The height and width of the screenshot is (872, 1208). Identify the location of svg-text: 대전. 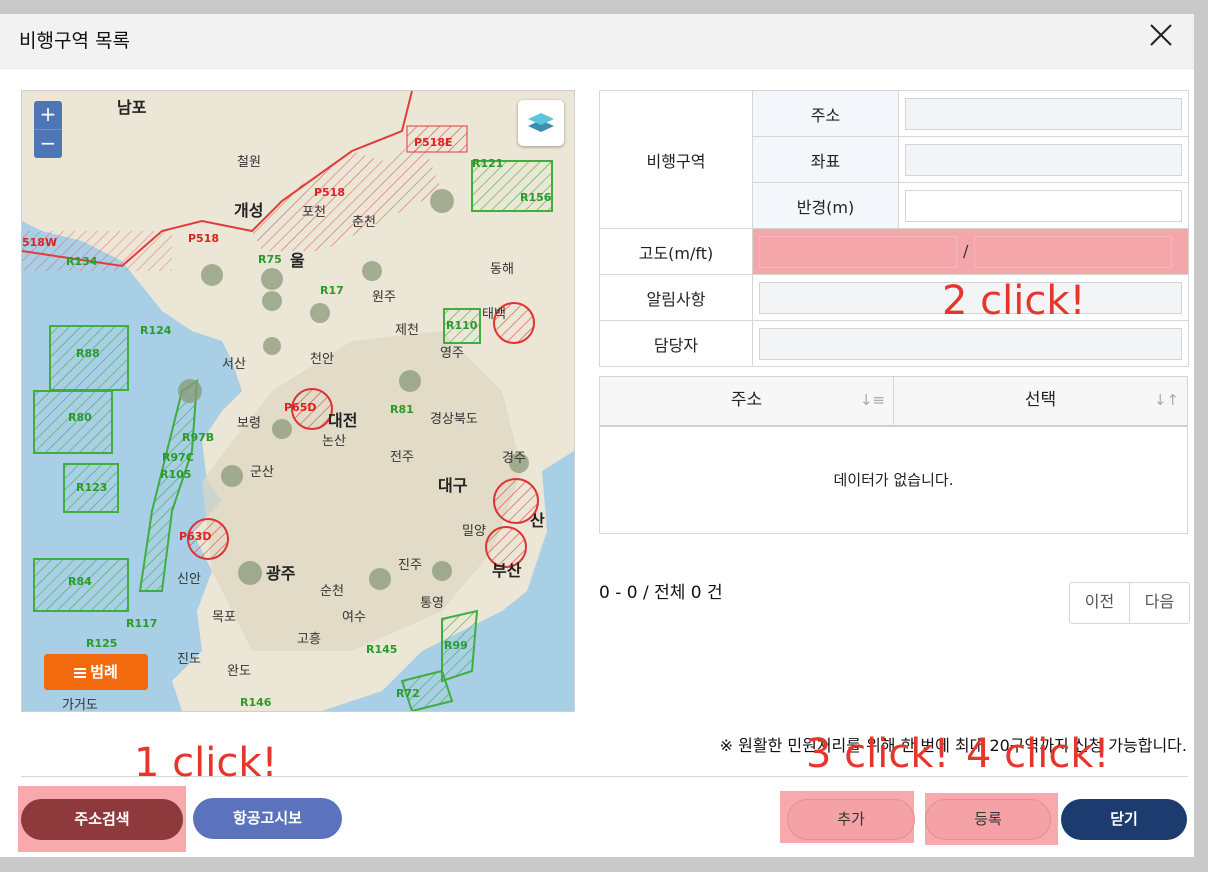
(342, 420).